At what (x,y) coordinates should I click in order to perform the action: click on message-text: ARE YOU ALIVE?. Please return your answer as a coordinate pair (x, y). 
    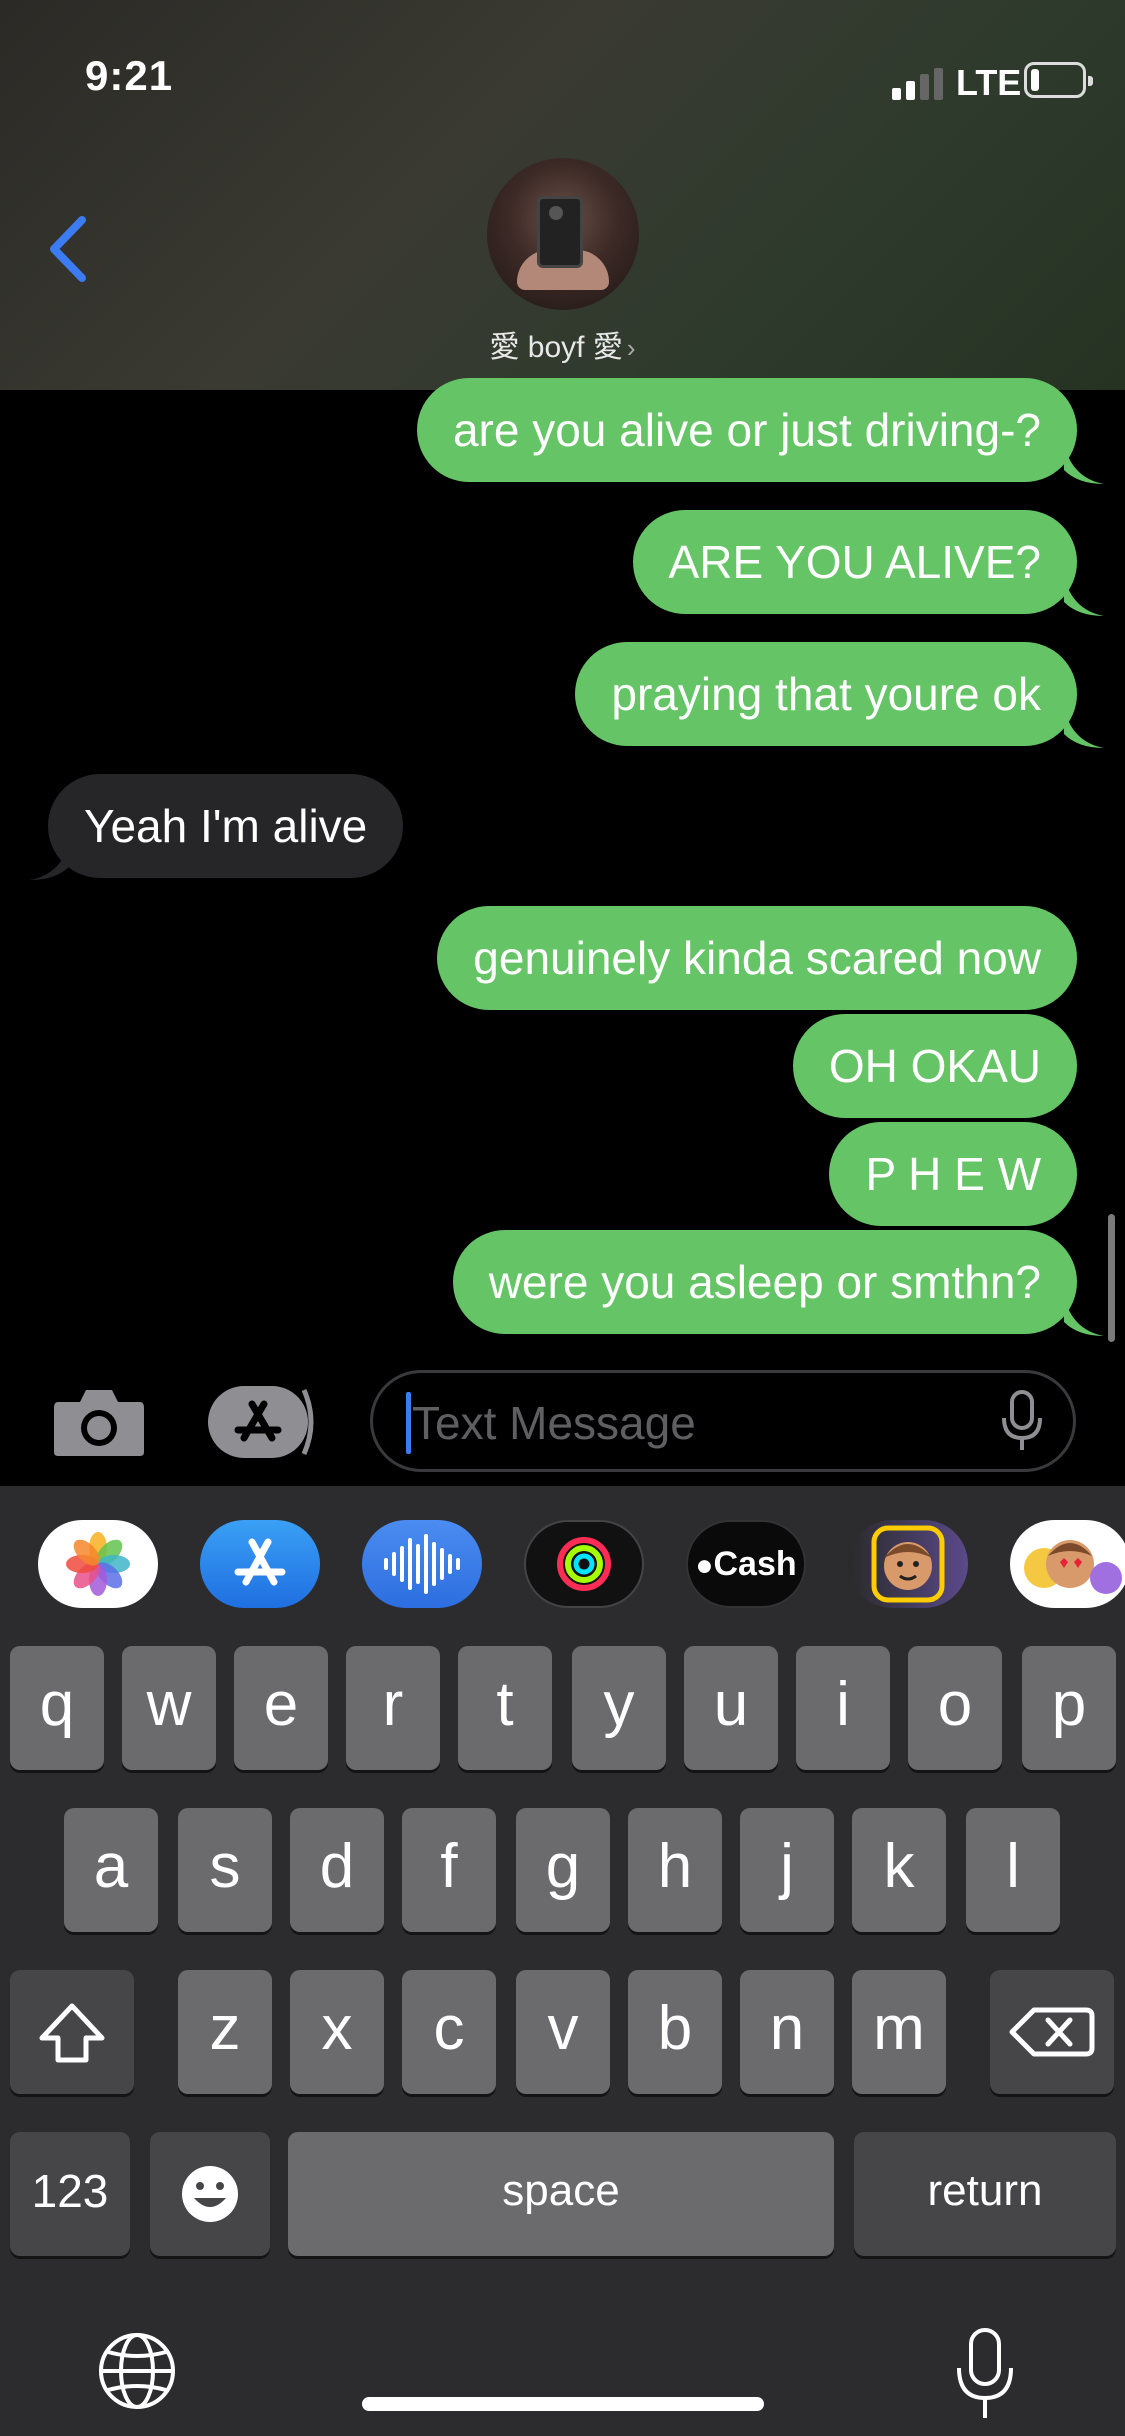
    Looking at the image, I should click on (854, 562).